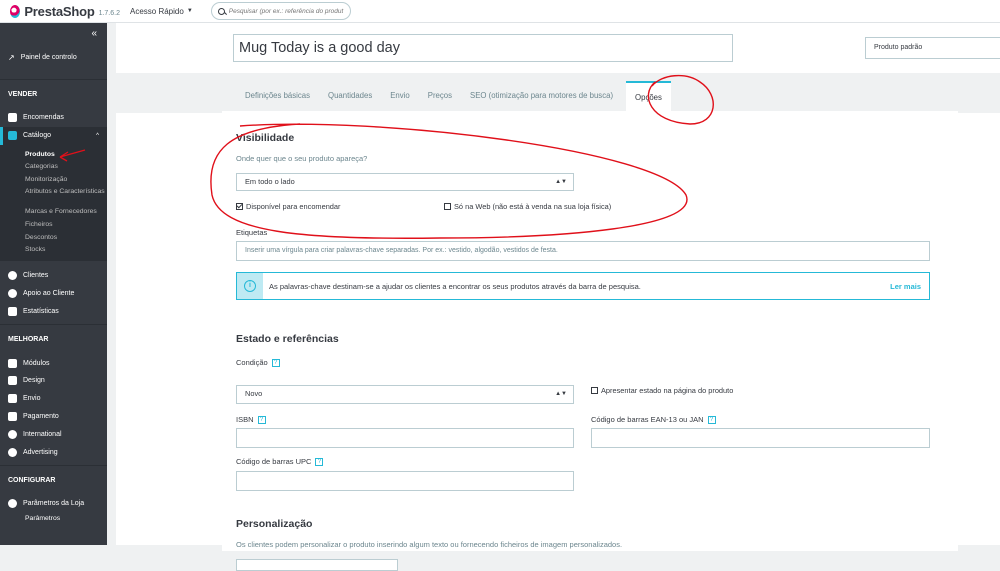 The height and width of the screenshot is (571, 1000). I want to click on search-box, so click(280, 11).